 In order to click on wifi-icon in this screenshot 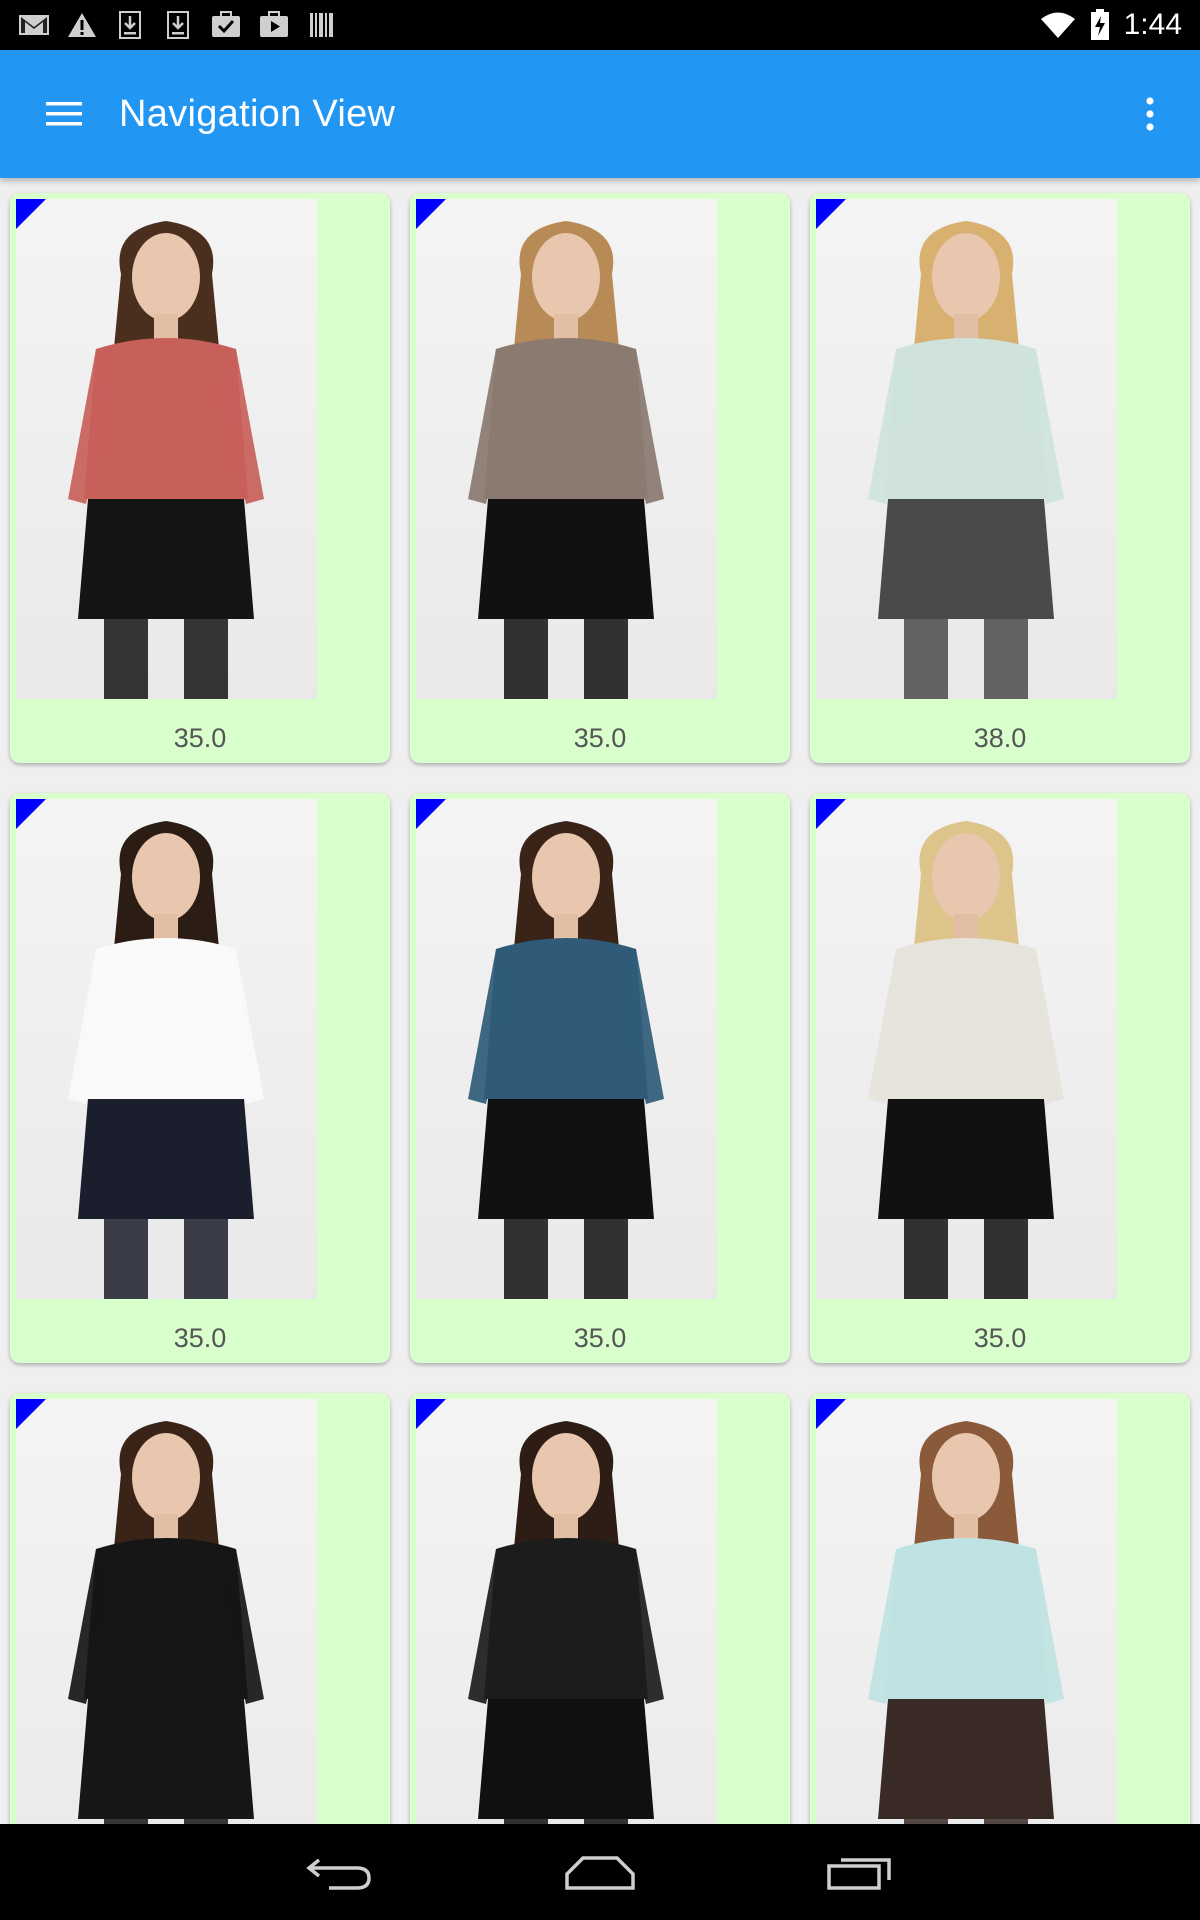, I will do `click(1058, 25)`.